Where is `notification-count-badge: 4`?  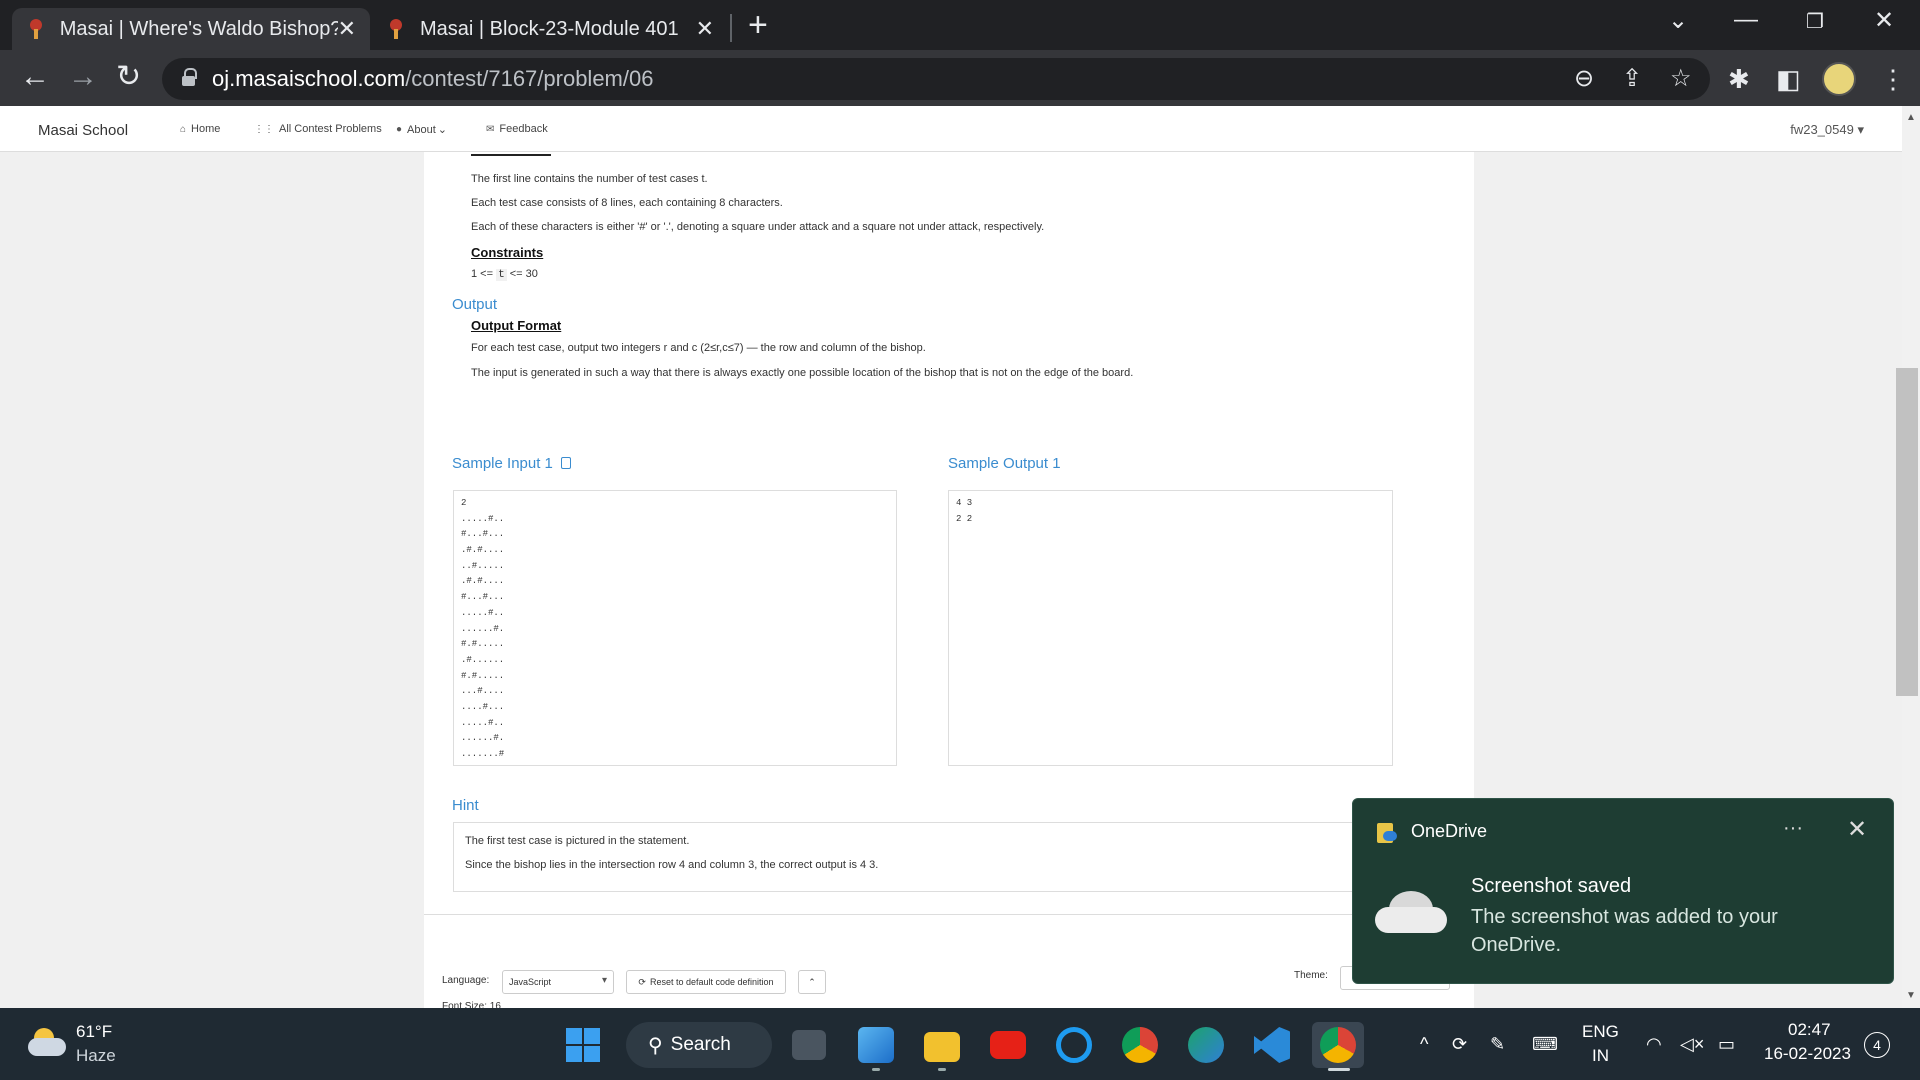
notification-count-badge: 4 is located at coordinates (1877, 1045).